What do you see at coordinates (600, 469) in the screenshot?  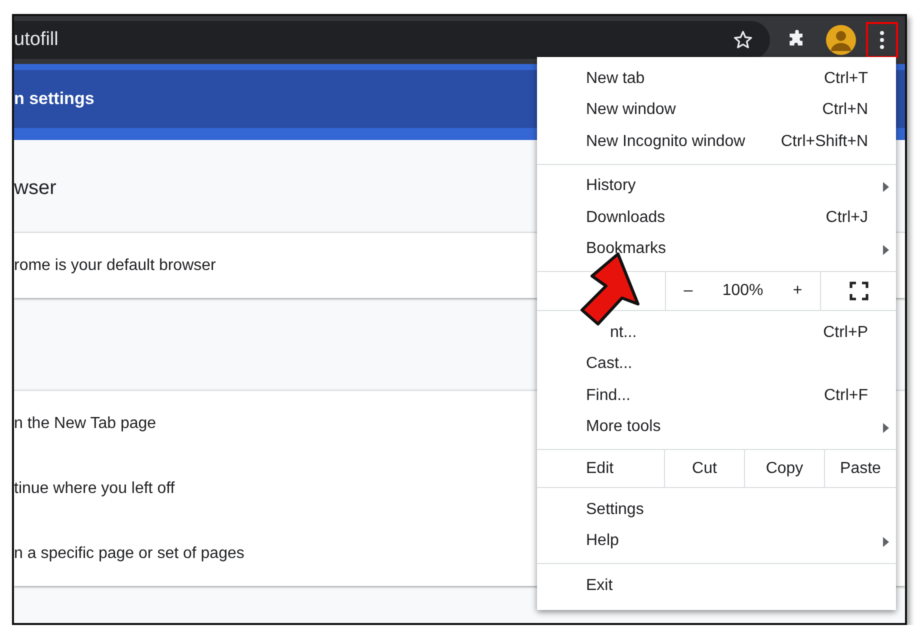 I see `edit-label: Edit` at bounding box center [600, 469].